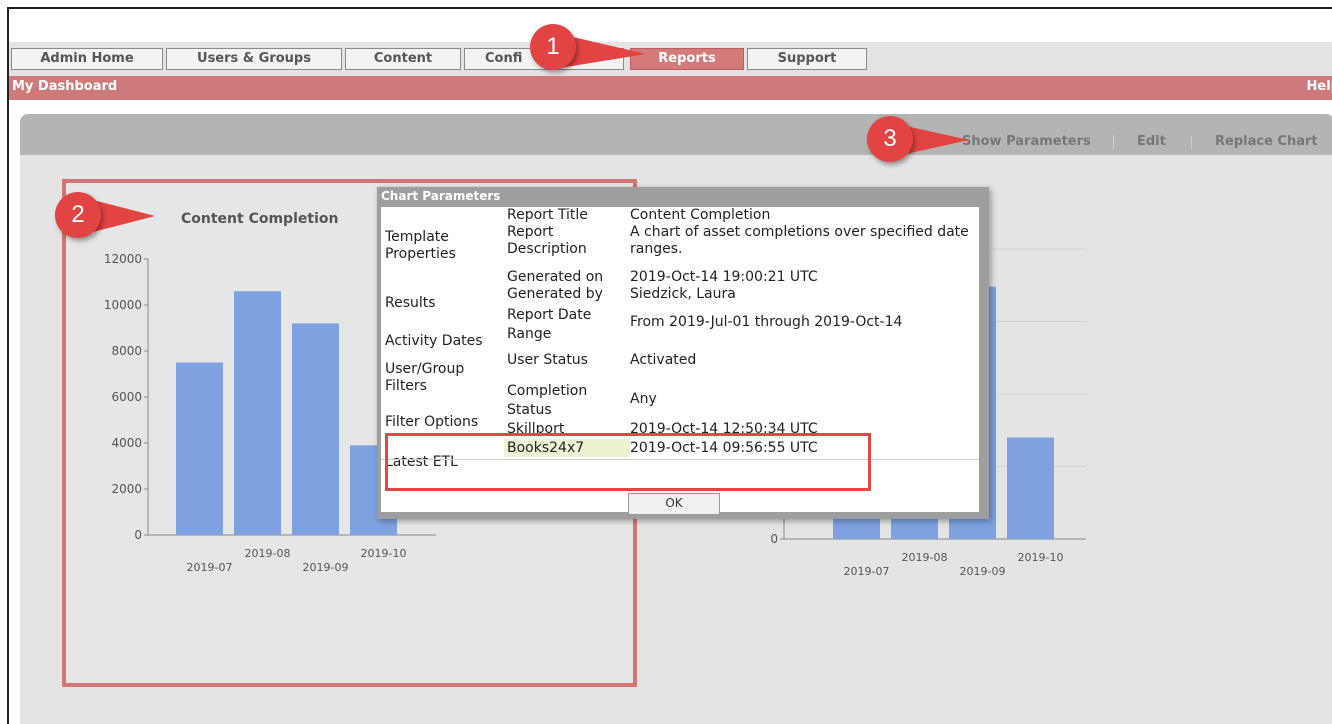 The image size is (1332, 724). What do you see at coordinates (663, 360) in the screenshot?
I see `param-value: Activated` at bounding box center [663, 360].